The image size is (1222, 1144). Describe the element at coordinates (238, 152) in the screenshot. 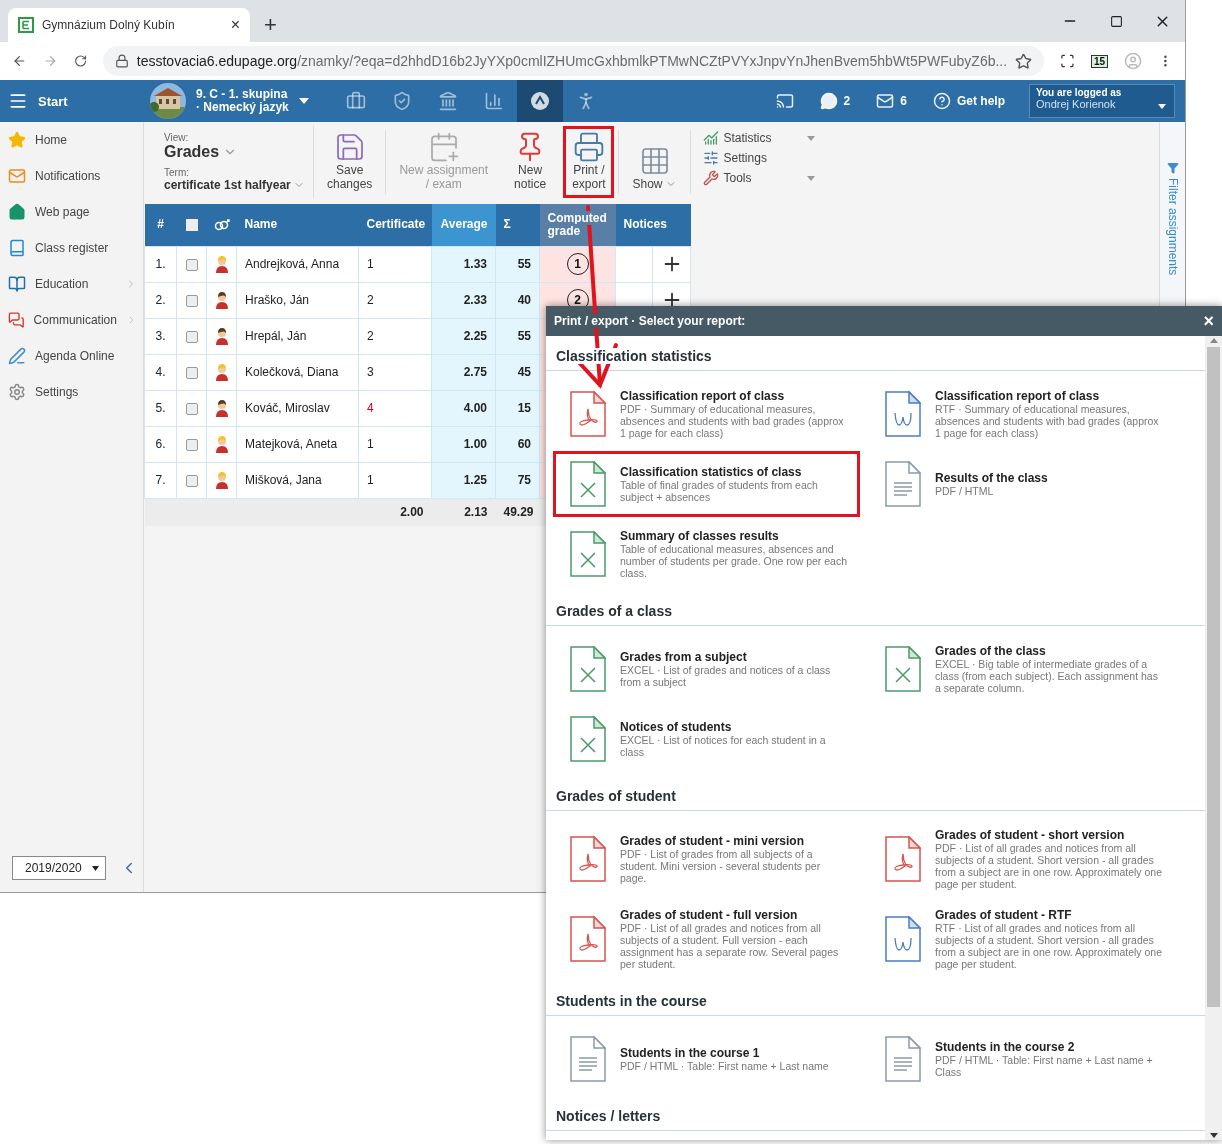

I see `view-dropdown: Grades` at that location.